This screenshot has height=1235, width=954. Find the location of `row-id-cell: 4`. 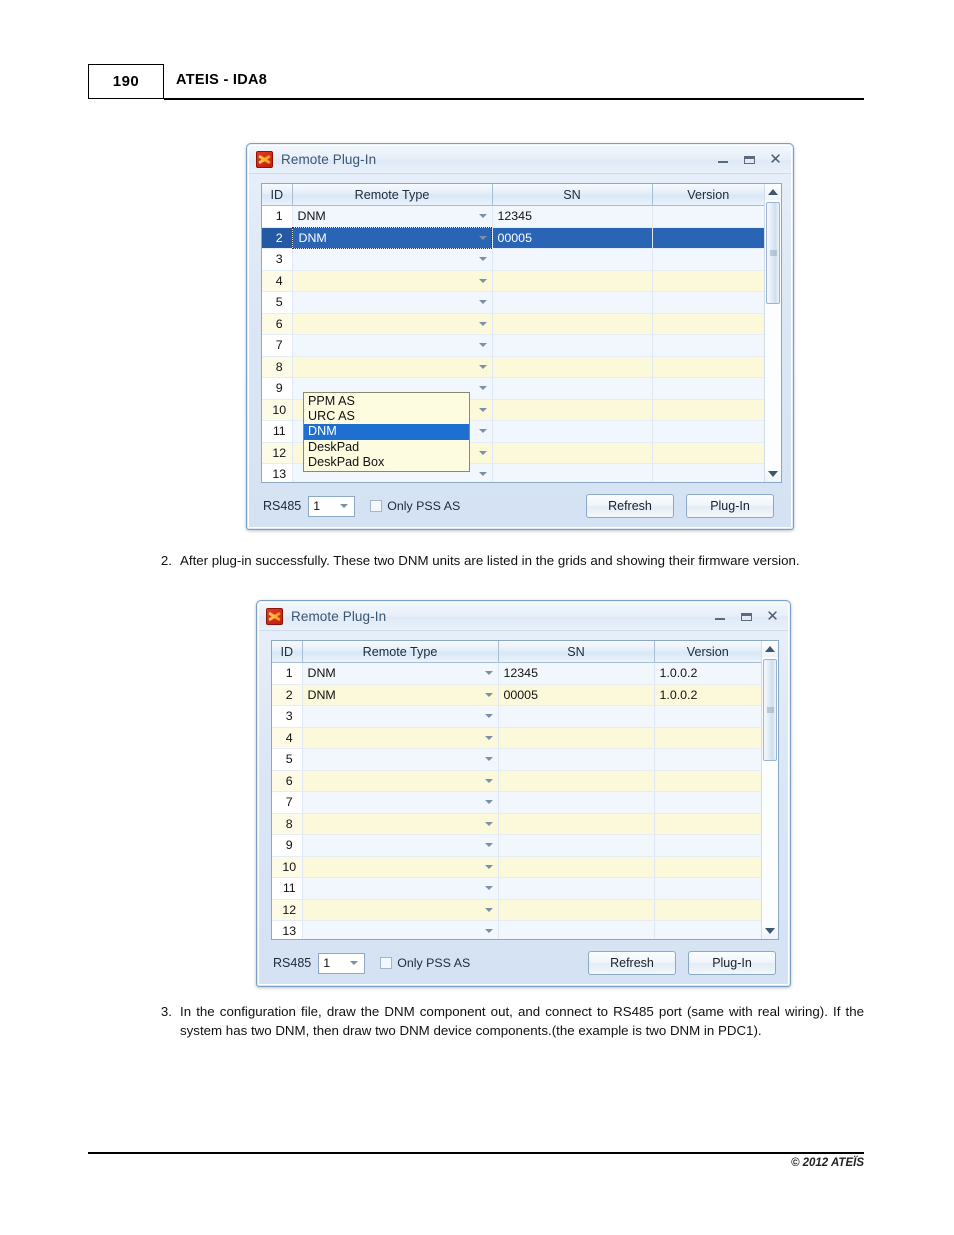

row-id-cell: 4 is located at coordinates (277, 281).